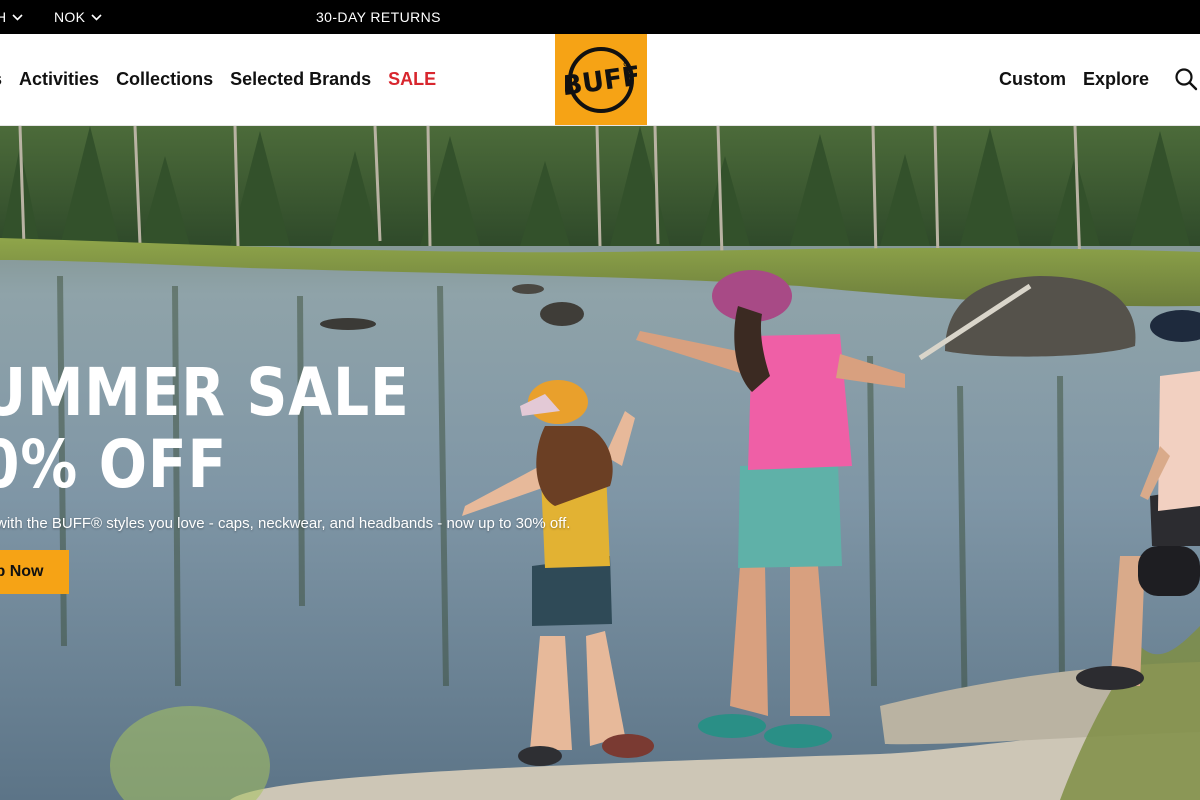 The image size is (1200, 800). Describe the element at coordinates (300, 79) in the screenshot. I see `nav-selected-brands: Selected Brands` at that location.